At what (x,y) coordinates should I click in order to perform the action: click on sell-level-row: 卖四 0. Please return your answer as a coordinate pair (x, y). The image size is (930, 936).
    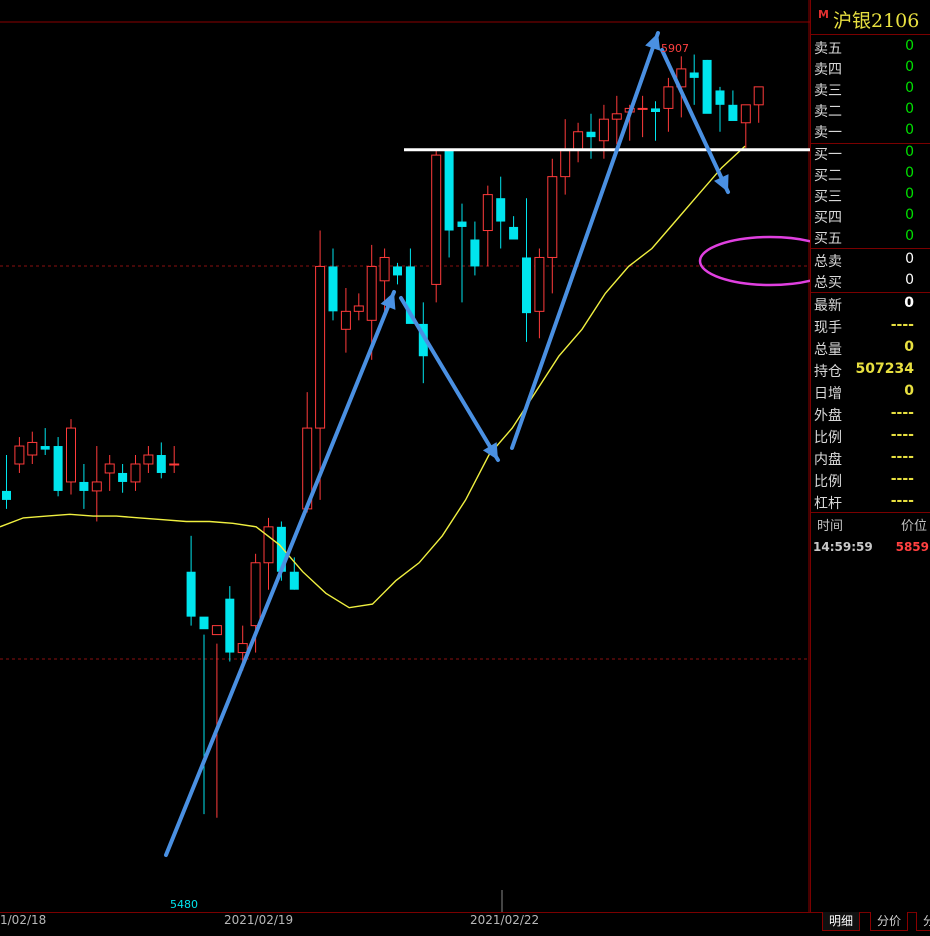
    Looking at the image, I should click on (870, 68).